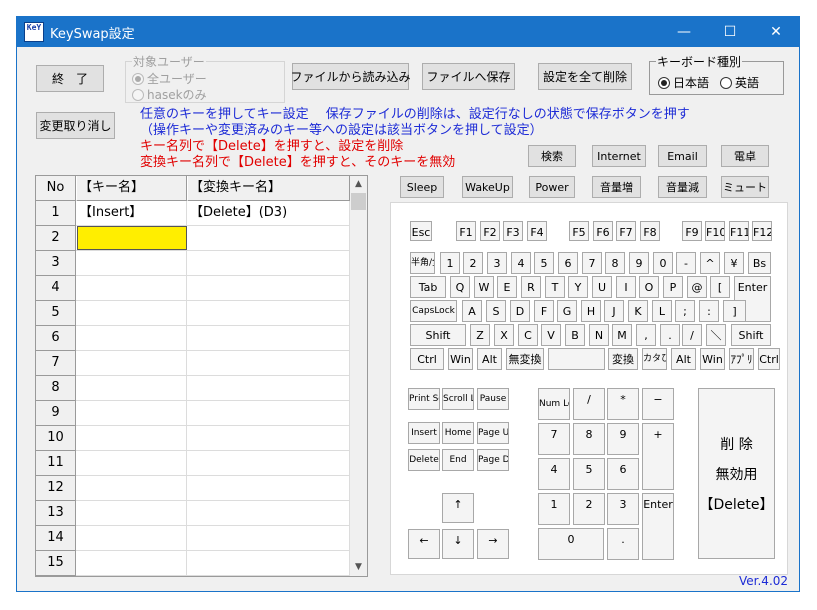 This screenshot has height=610, width=817. Describe the element at coordinates (673, 287) in the screenshot. I see `key-tab-10: P` at that location.